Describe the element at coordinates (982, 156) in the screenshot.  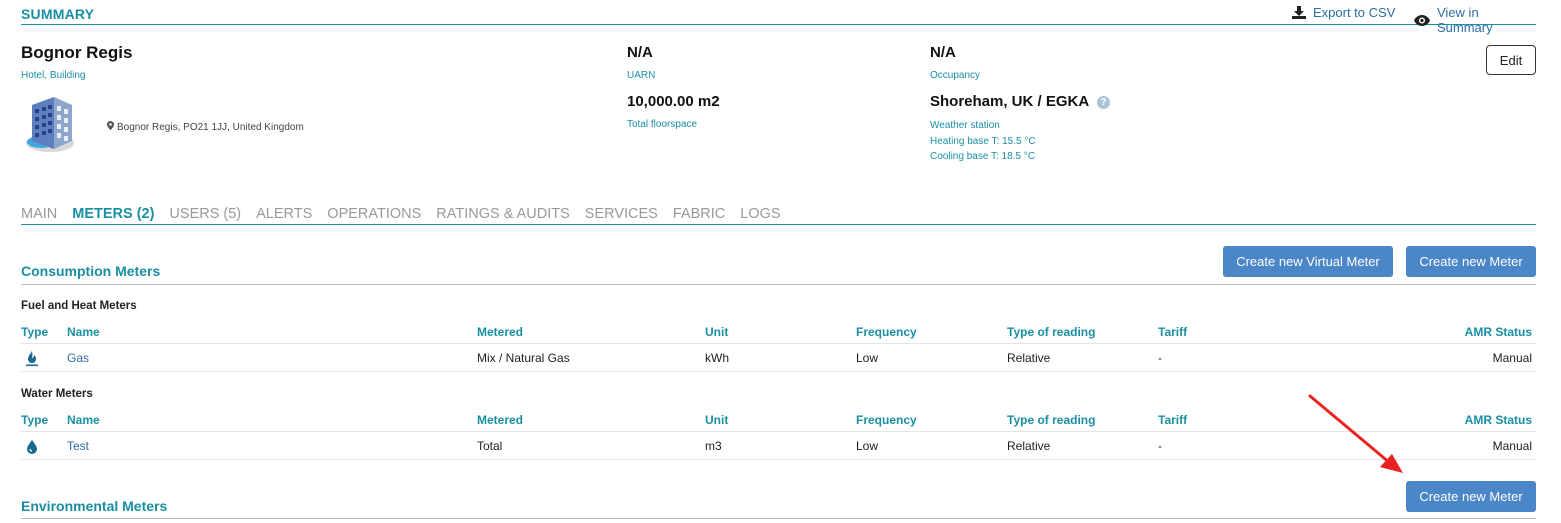
I see `cooling-base: Cooling base T: 18.5 °C` at that location.